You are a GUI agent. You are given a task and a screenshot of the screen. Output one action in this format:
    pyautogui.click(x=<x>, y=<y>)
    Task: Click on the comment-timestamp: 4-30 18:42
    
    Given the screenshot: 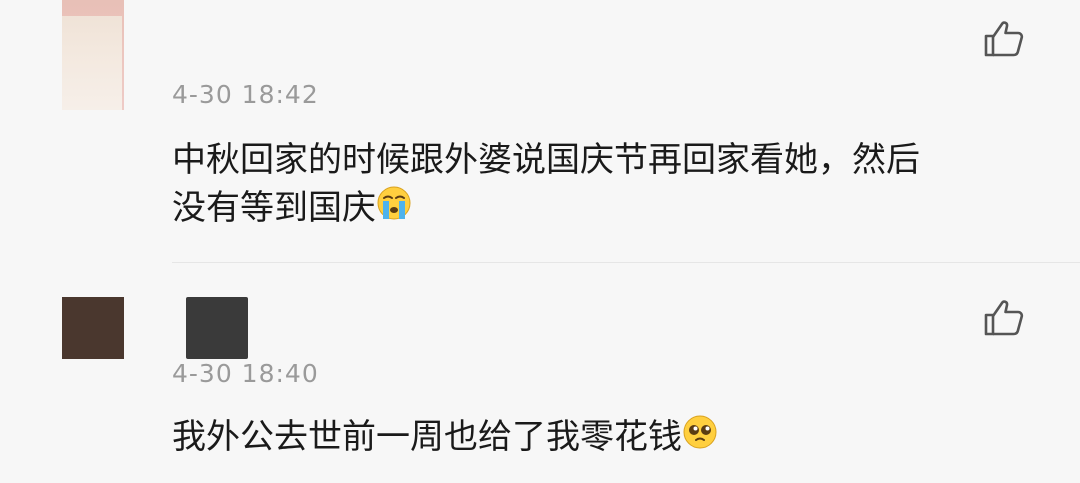 What is the action you would take?
    pyautogui.click(x=245, y=94)
    